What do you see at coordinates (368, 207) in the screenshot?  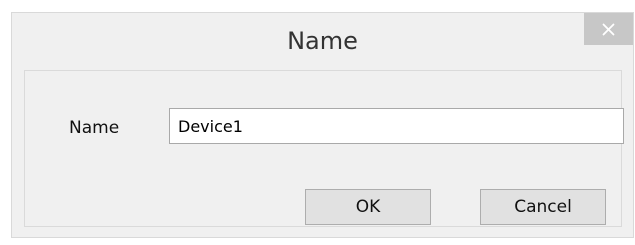 I see `ok-button: OK` at bounding box center [368, 207].